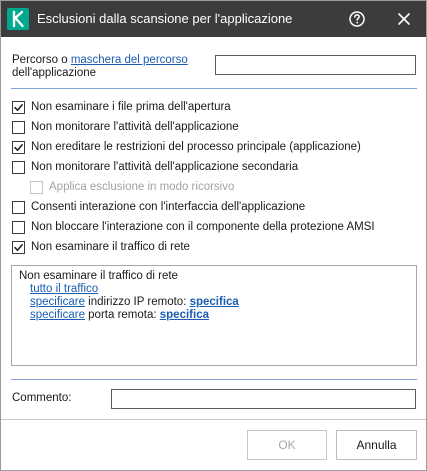 This screenshot has height=471, width=427. I want to click on description-line-ip: specificare indirizzo IP remoto, so click(134, 302).